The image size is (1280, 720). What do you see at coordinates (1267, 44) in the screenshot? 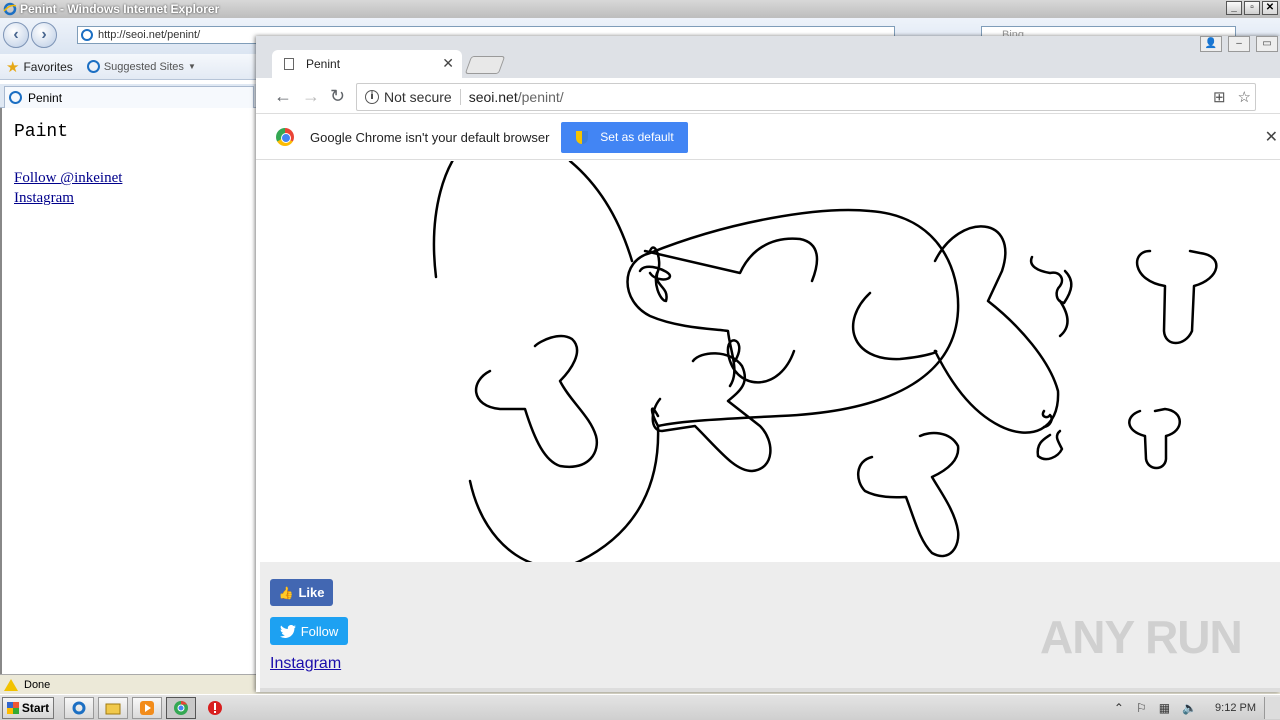
I see `restore-button: ▭` at bounding box center [1267, 44].